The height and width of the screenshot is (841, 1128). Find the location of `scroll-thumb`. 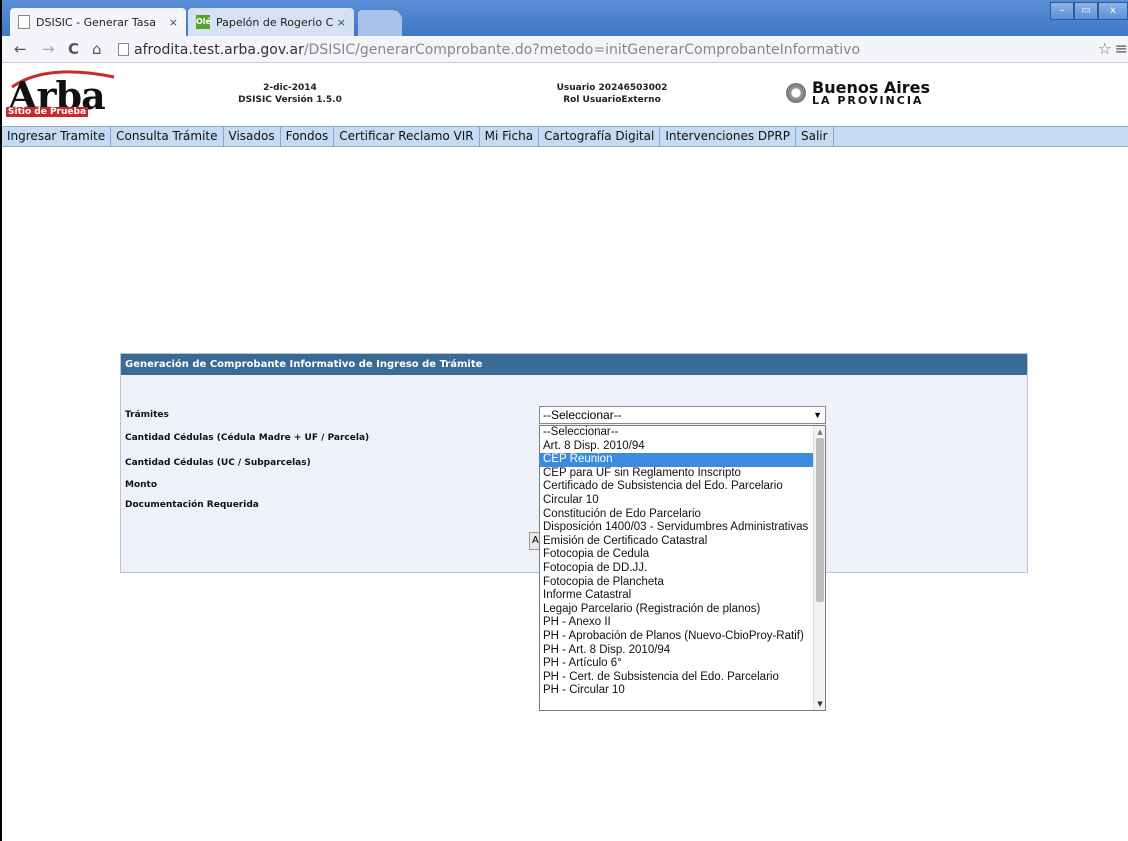

scroll-thumb is located at coordinates (820, 520).